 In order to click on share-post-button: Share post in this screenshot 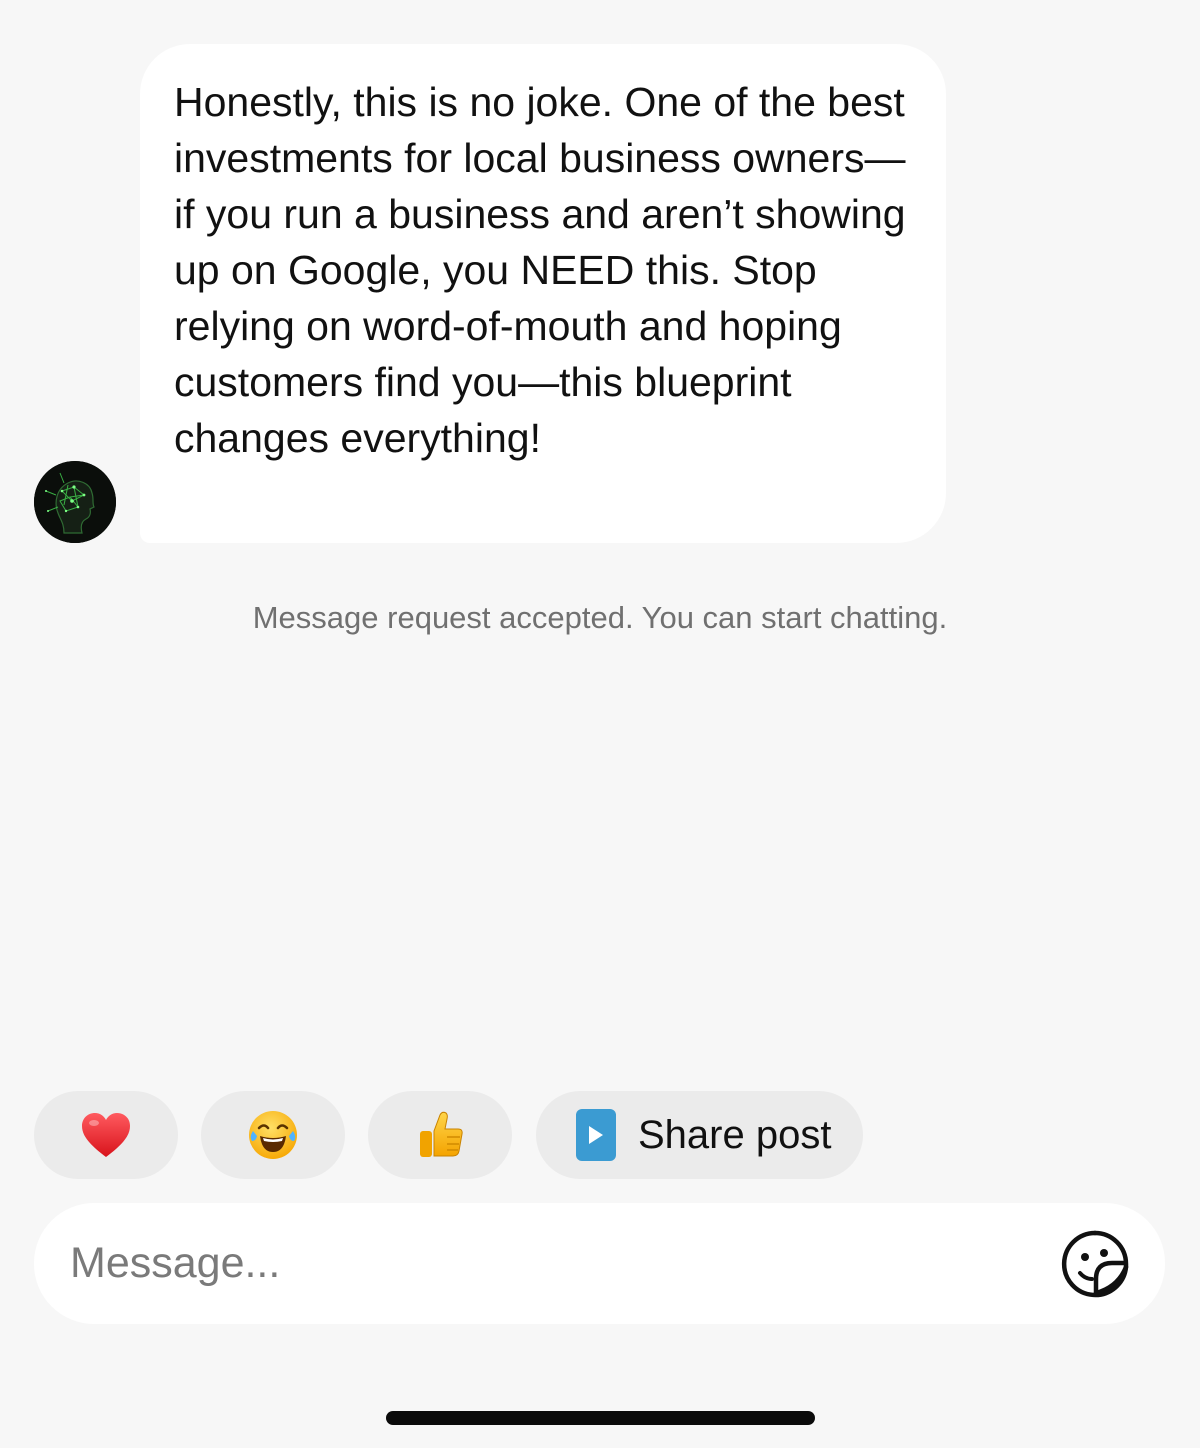, I will do `click(699, 1135)`.